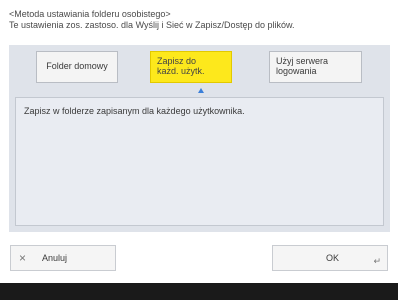 The height and width of the screenshot is (300, 398). I want to click on option-save-per-user-button: Zapisz do każd. użytk., so click(191, 67).